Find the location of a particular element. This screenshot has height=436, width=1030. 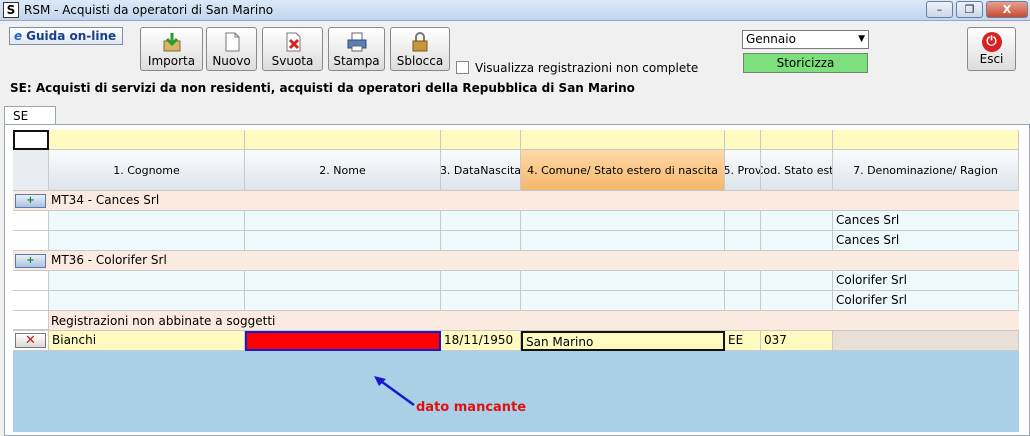

cell-comune: San Marino is located at coordinates (623, 341).